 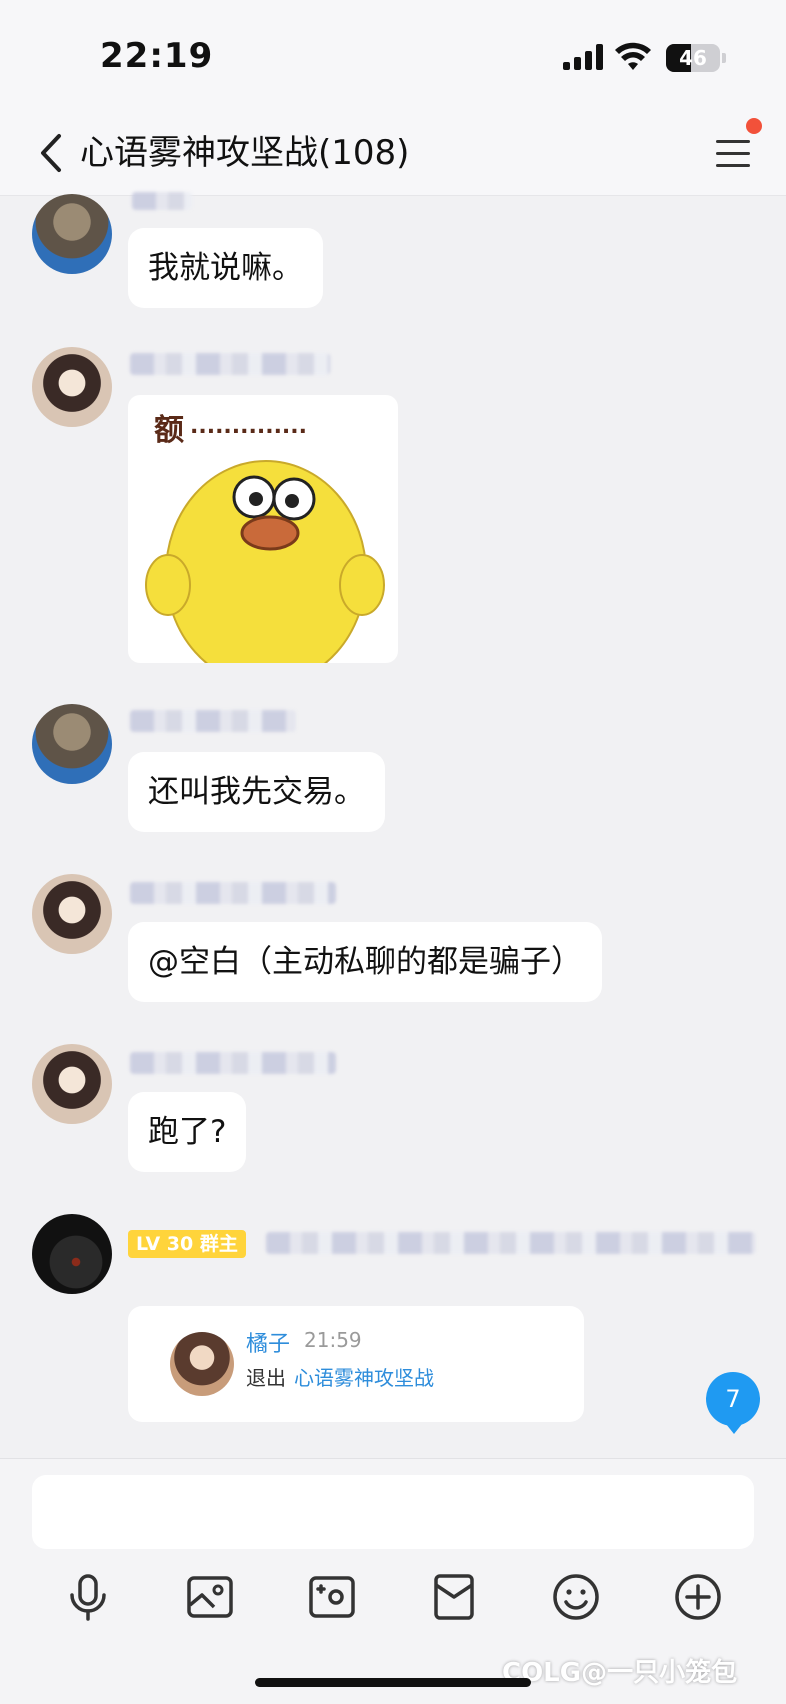 What do you see at coordinates (734, 154) in the screenshot?
I see `menu-button` at bounding box center [734, 154].